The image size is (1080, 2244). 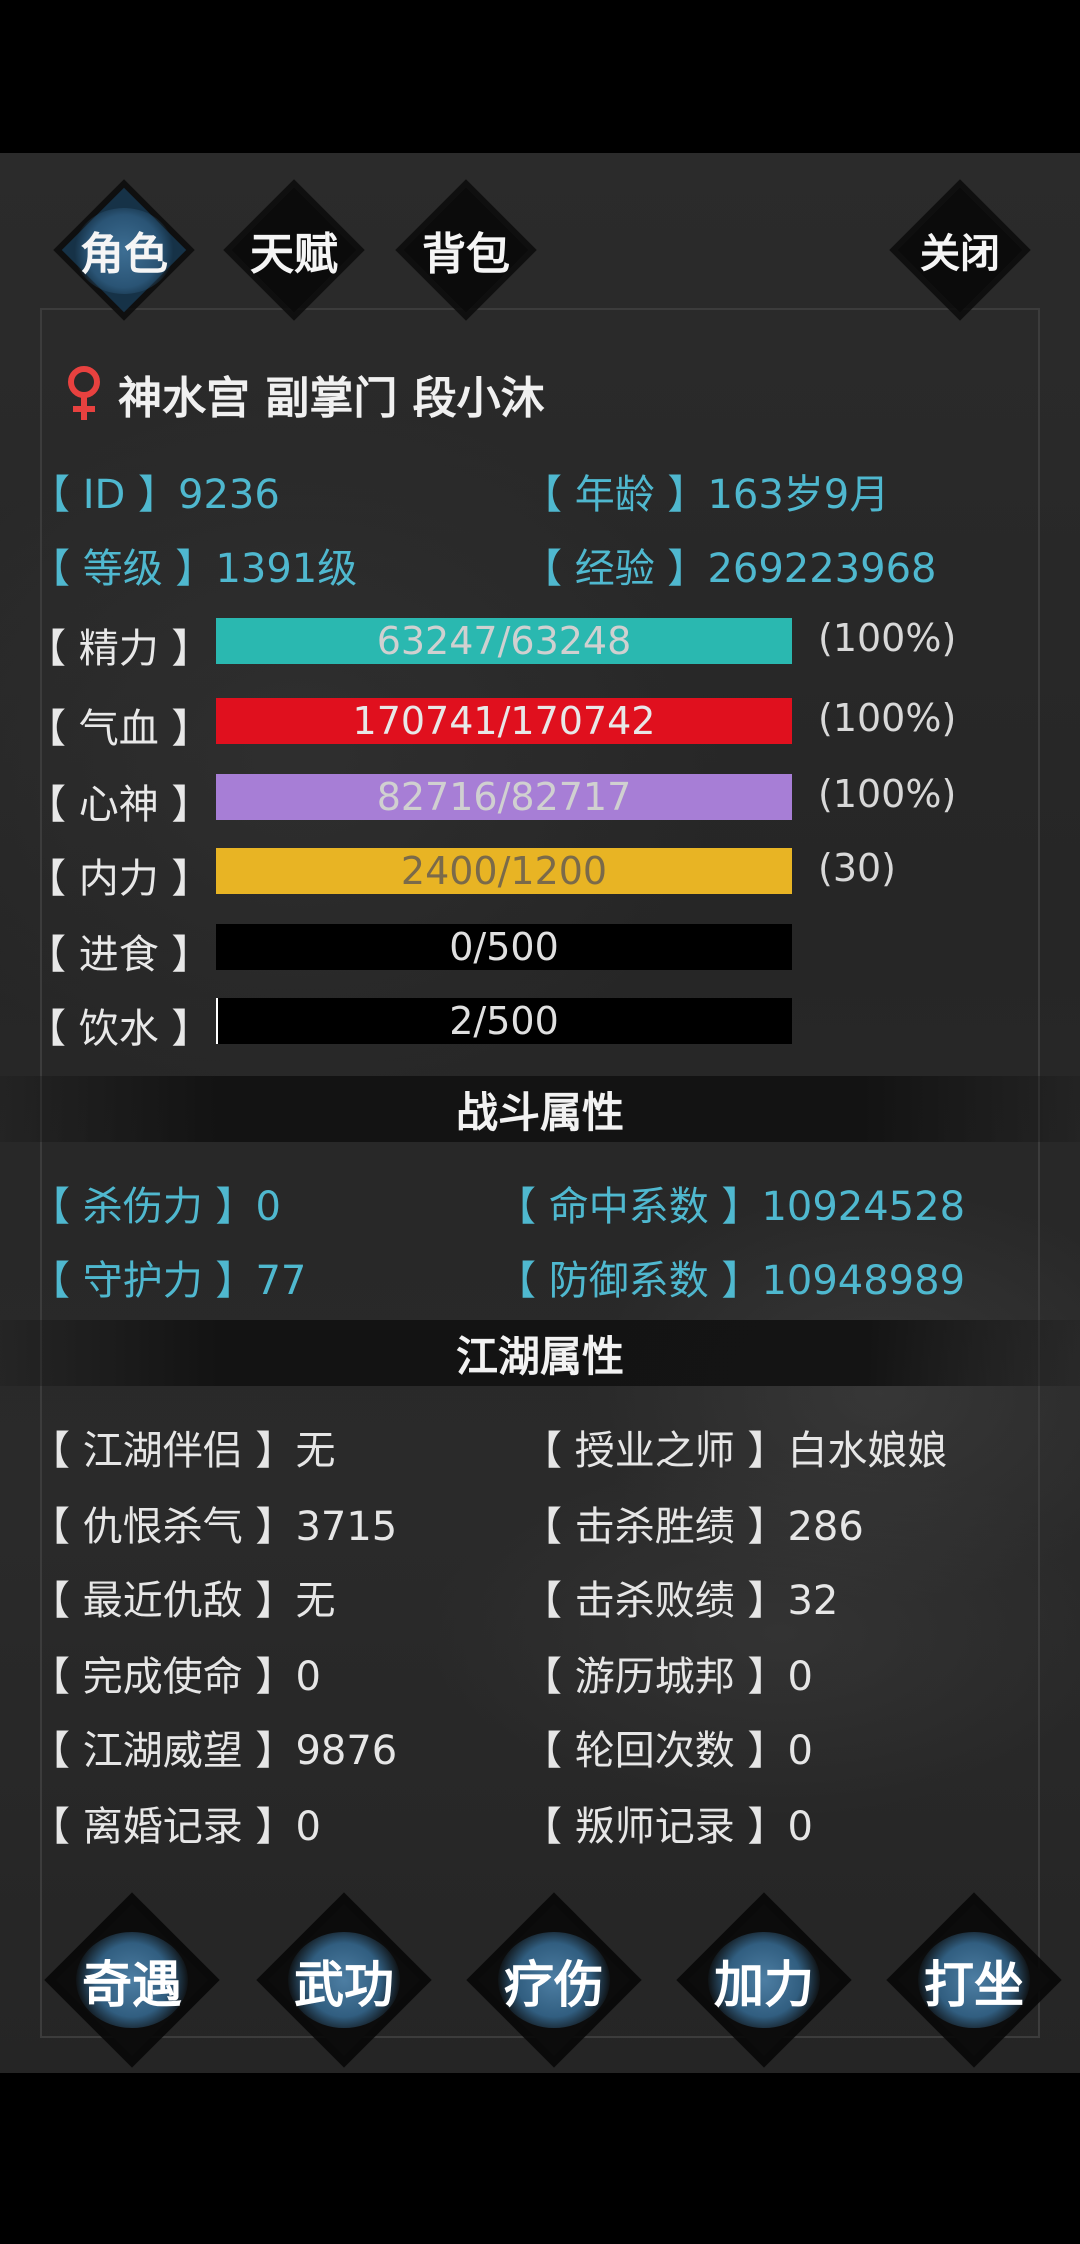 I want to click on bar-label: 【 饮水 】, so click(x=119, y=1029).